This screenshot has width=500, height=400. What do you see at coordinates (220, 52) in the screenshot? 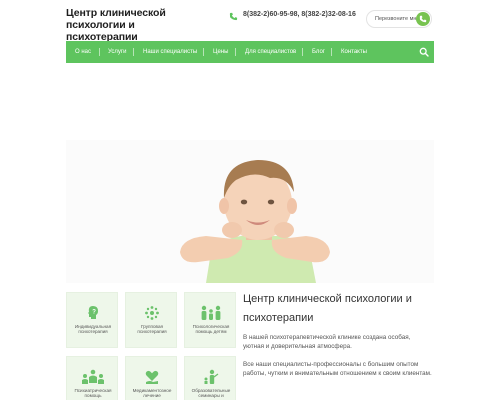
I see `nav-item-prices: Цены` at bounding box center [220, 52].